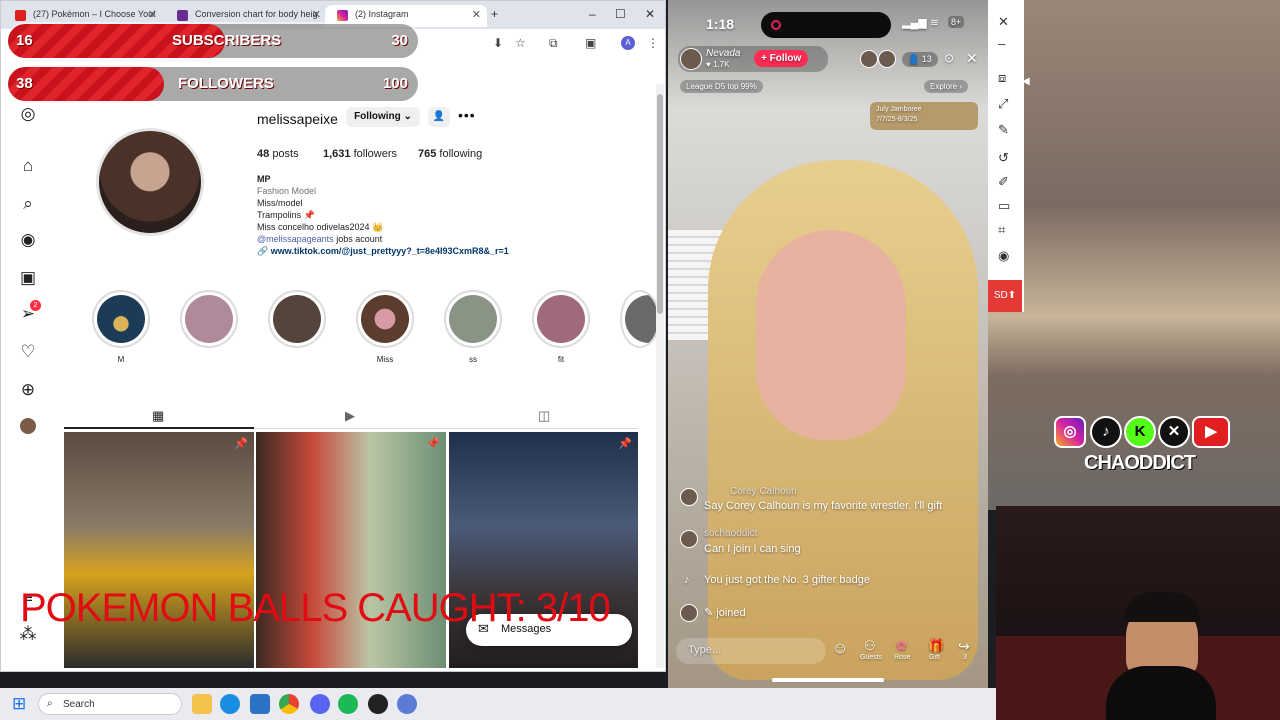 Image resolution: width=1280 pixels, height=720 pixels. What do you see at coordinates (787, 580) in the screenshot?
I see `system-message: You just got the No. 3 gifter badge` at bounding box center [787, 580].